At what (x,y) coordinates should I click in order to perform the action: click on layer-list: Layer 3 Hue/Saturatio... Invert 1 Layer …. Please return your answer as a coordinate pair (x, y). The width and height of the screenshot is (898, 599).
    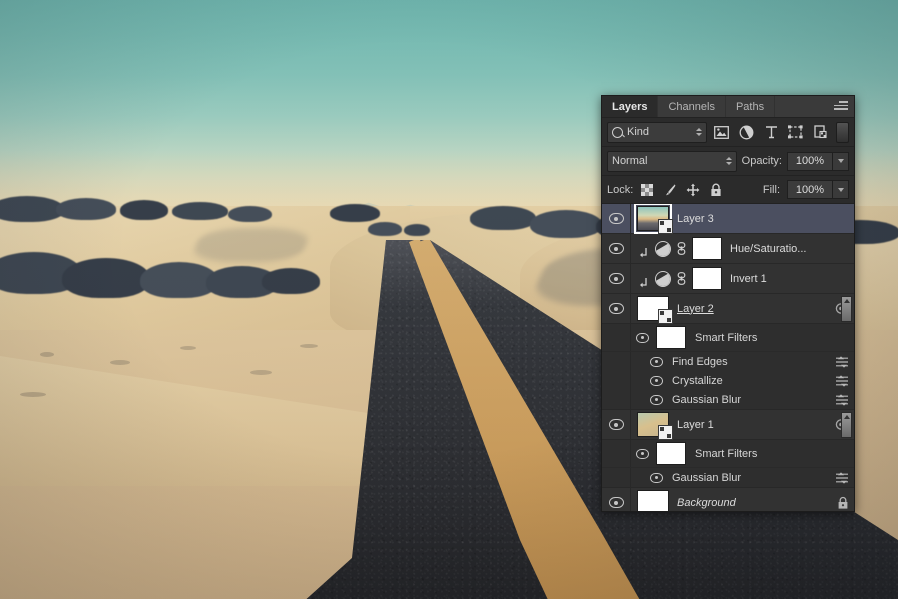
    Looking at the image, I should click on (728, 357).